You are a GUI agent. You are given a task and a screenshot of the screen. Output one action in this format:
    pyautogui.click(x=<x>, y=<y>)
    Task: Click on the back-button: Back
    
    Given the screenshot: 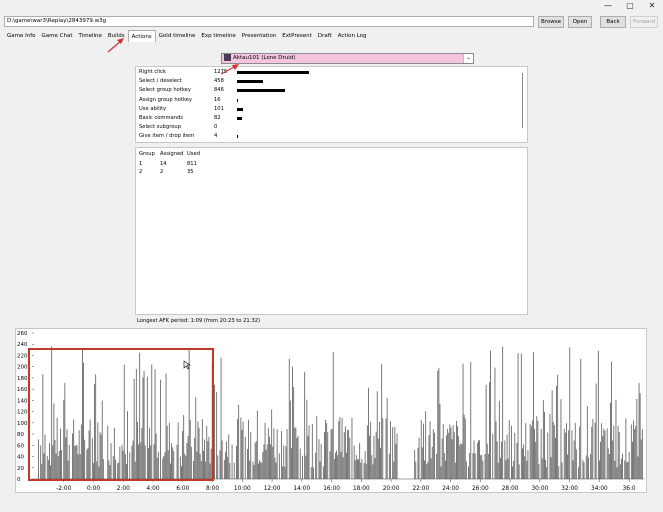 What is the action you would take?
    pyautogui.click(x=613, y=22)
    